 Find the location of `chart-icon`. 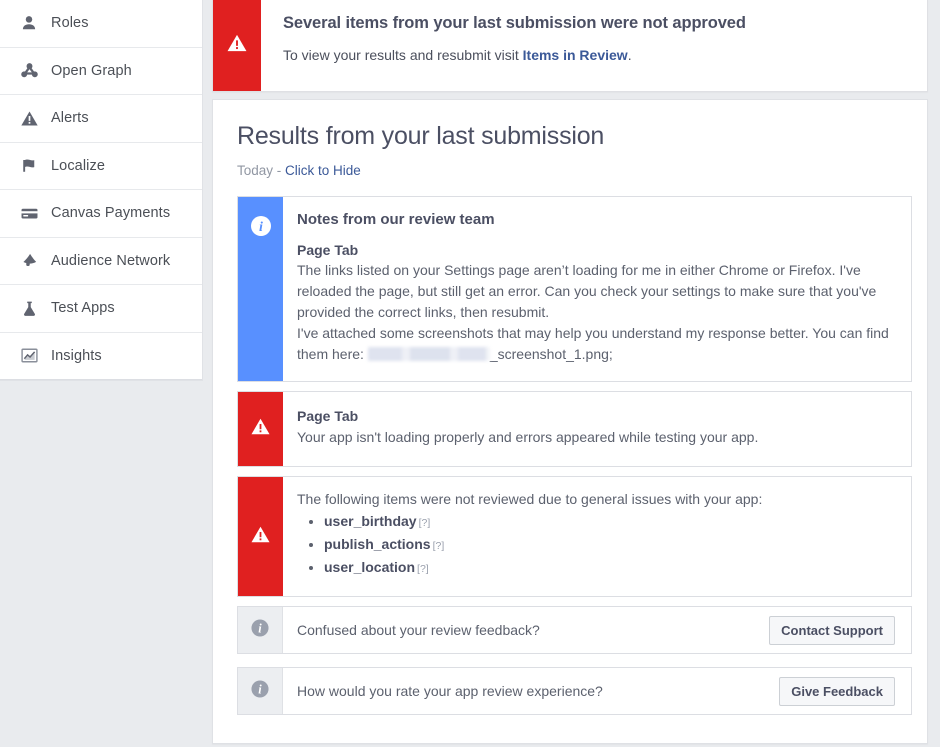

chart-icon is located at coordinates (29, 356).